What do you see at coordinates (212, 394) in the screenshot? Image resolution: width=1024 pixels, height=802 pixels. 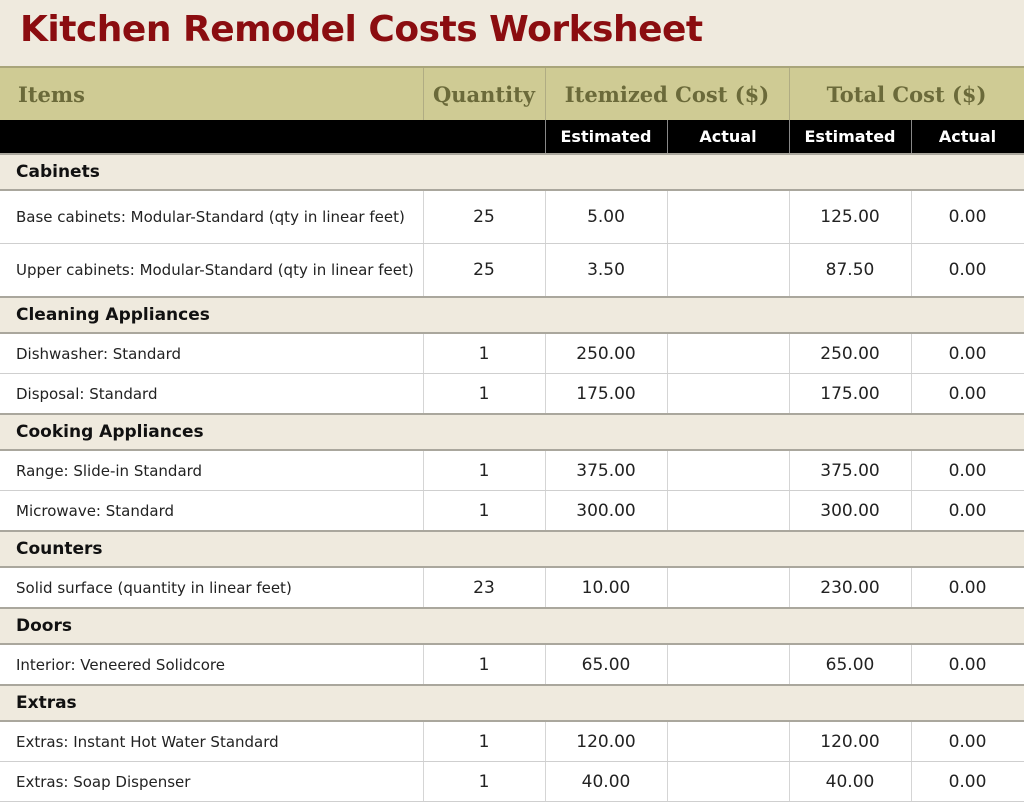 I see `item-name: Disposal: Standard` at bounding box center [212, 394].